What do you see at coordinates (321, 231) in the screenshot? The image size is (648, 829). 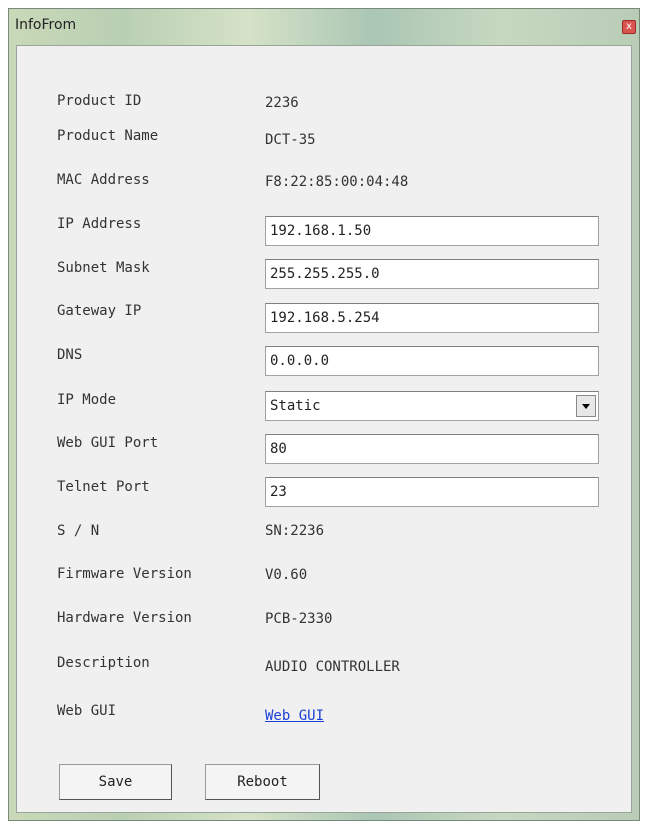 I see `ip-address-text: 192.168.1.50` at bounding box center [321, 231].